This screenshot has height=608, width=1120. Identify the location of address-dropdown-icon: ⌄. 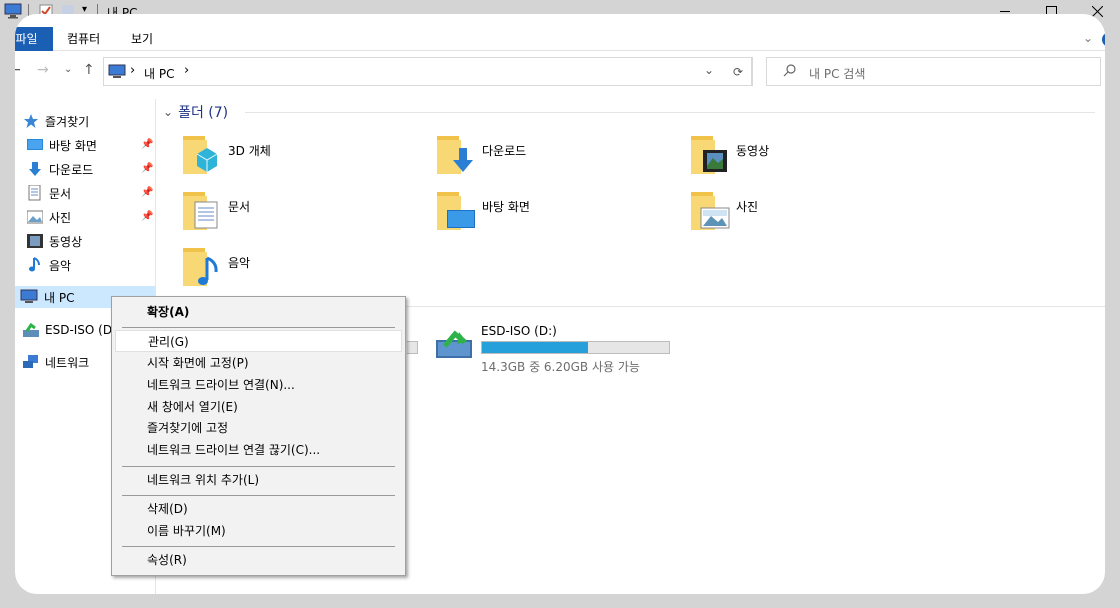
(709, 70).